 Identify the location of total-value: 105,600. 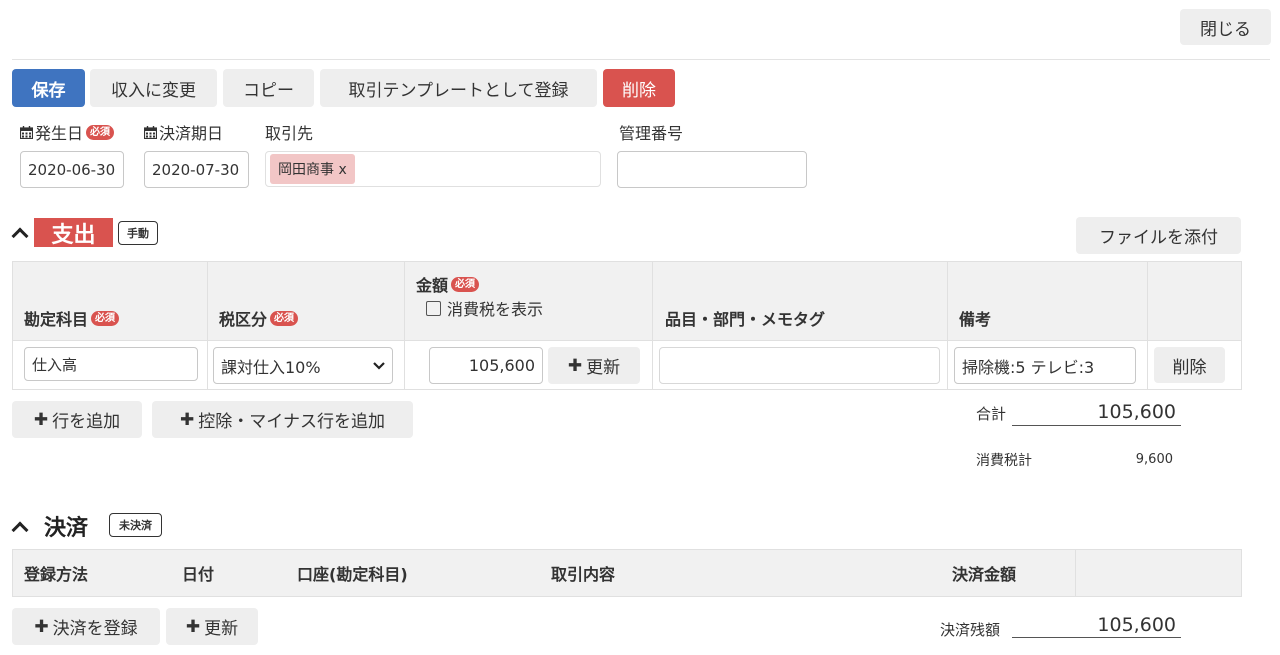
(1136, 412).